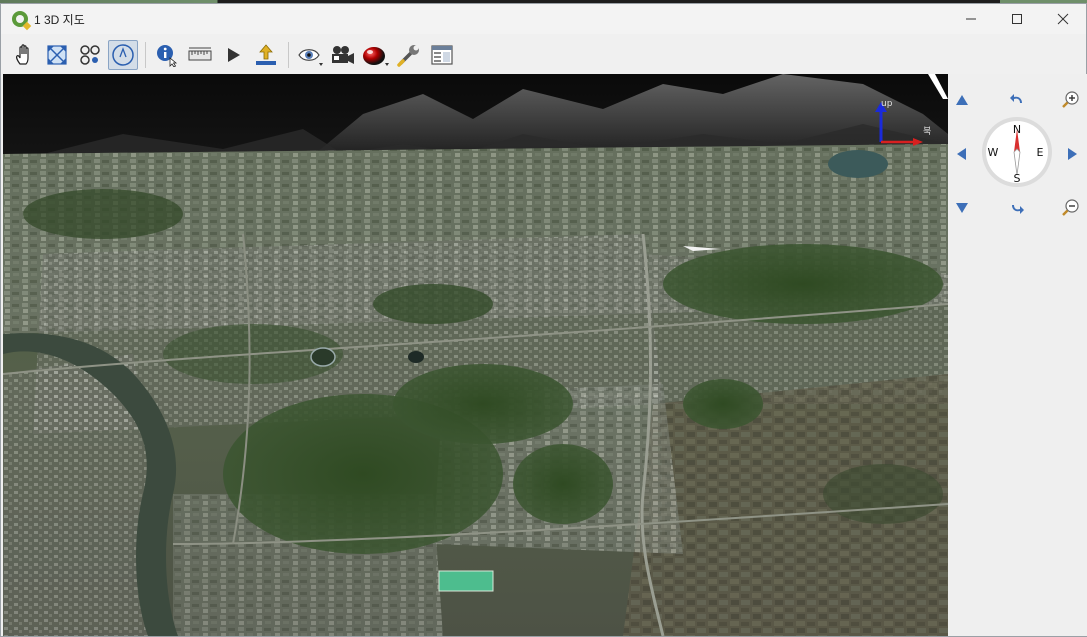 Image resolution: width=1087 pixels, height=637 pixels. Describe the element at coordinates (310, 57) in the screenshot. I see `visibility-eye-icon` at that location.